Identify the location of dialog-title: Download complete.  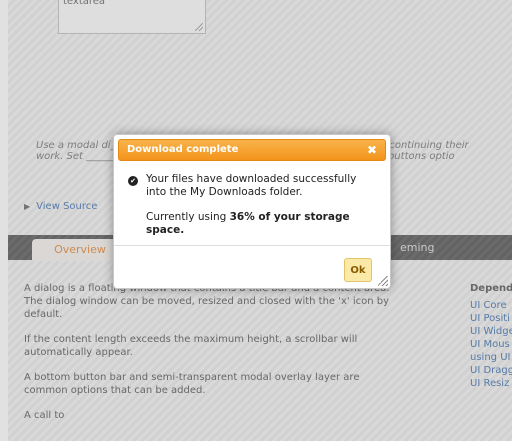
(183, 149).